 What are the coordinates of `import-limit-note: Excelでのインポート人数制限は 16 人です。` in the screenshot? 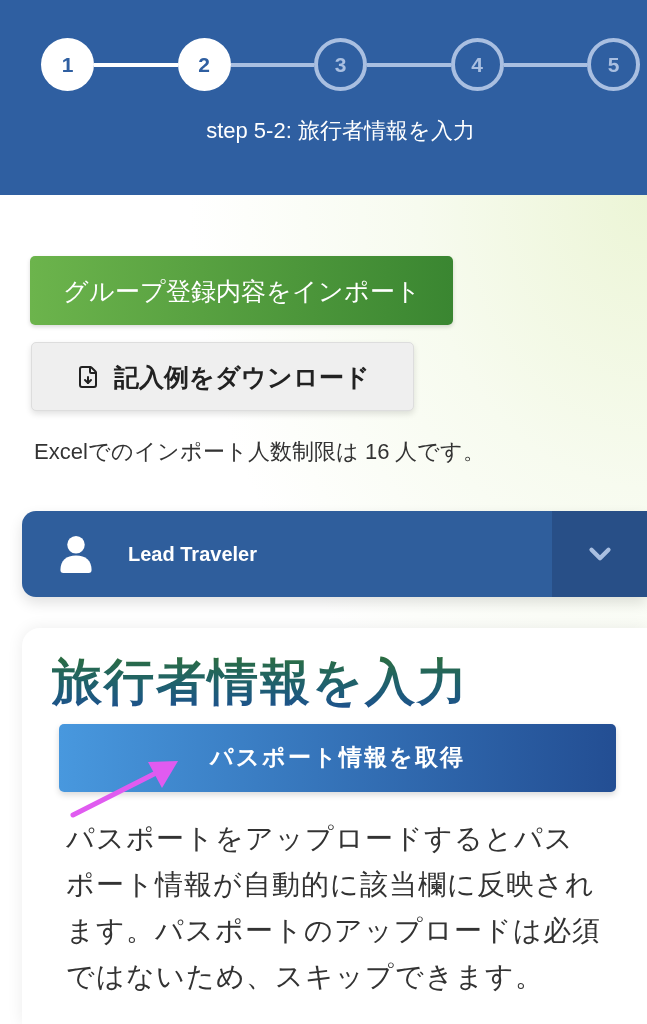 It's located at (260, 452).